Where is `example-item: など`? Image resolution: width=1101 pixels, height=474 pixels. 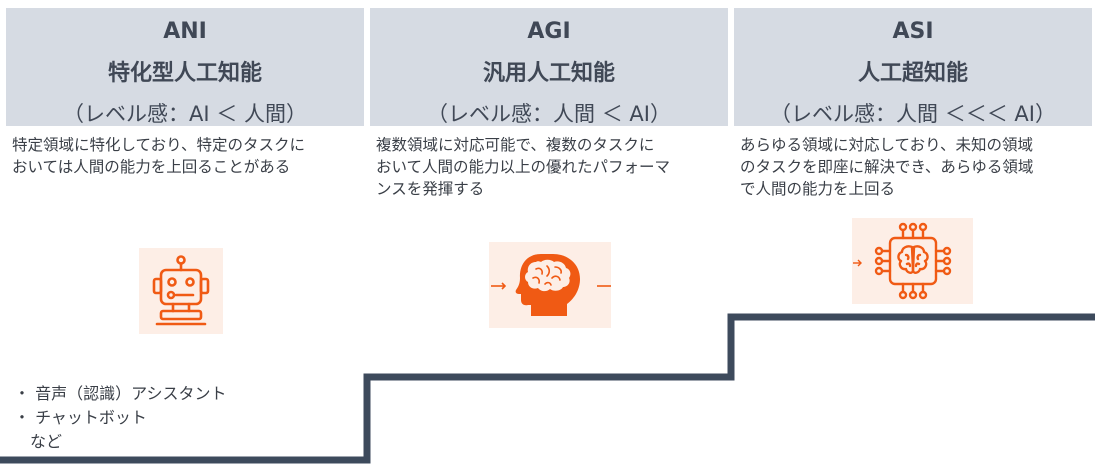
example-item: など is located at coordinates (38, 441).